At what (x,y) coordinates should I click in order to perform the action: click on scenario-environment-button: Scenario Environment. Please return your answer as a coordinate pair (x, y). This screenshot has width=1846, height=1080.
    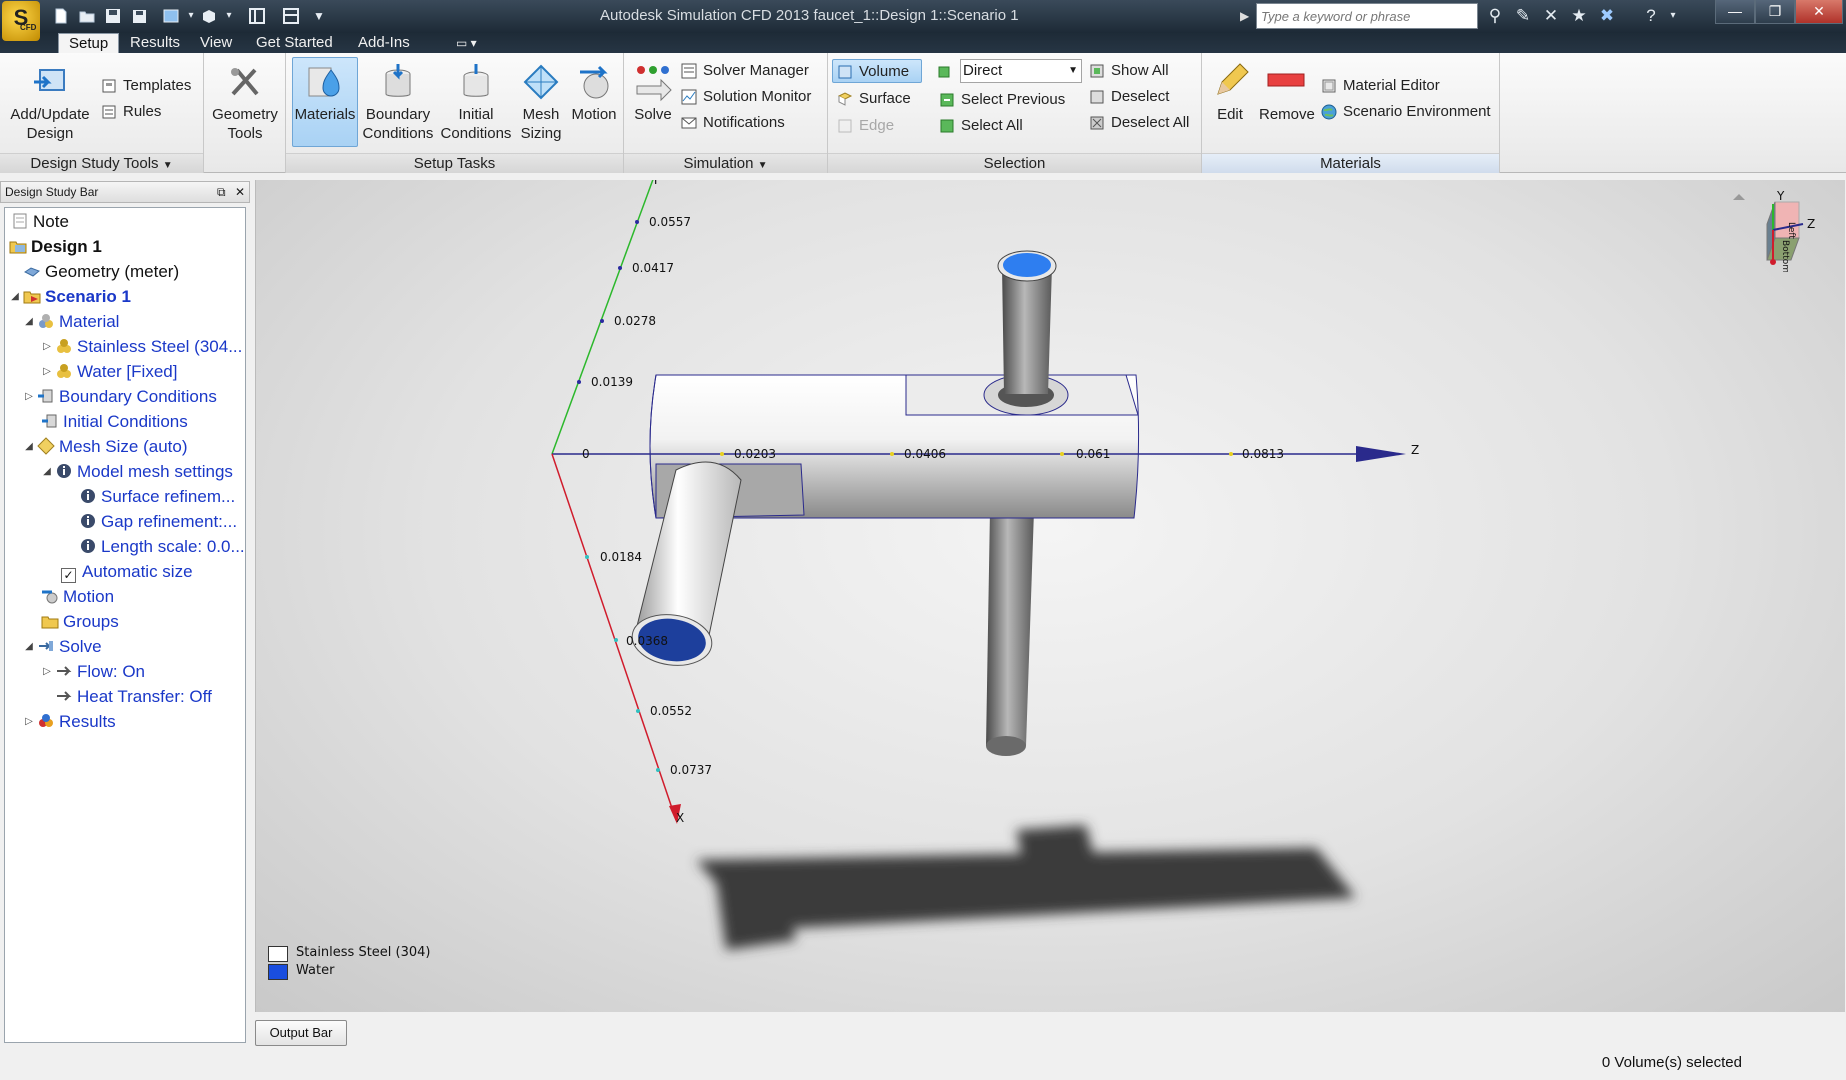
    Looking at the image, I should click on (1404, 111).